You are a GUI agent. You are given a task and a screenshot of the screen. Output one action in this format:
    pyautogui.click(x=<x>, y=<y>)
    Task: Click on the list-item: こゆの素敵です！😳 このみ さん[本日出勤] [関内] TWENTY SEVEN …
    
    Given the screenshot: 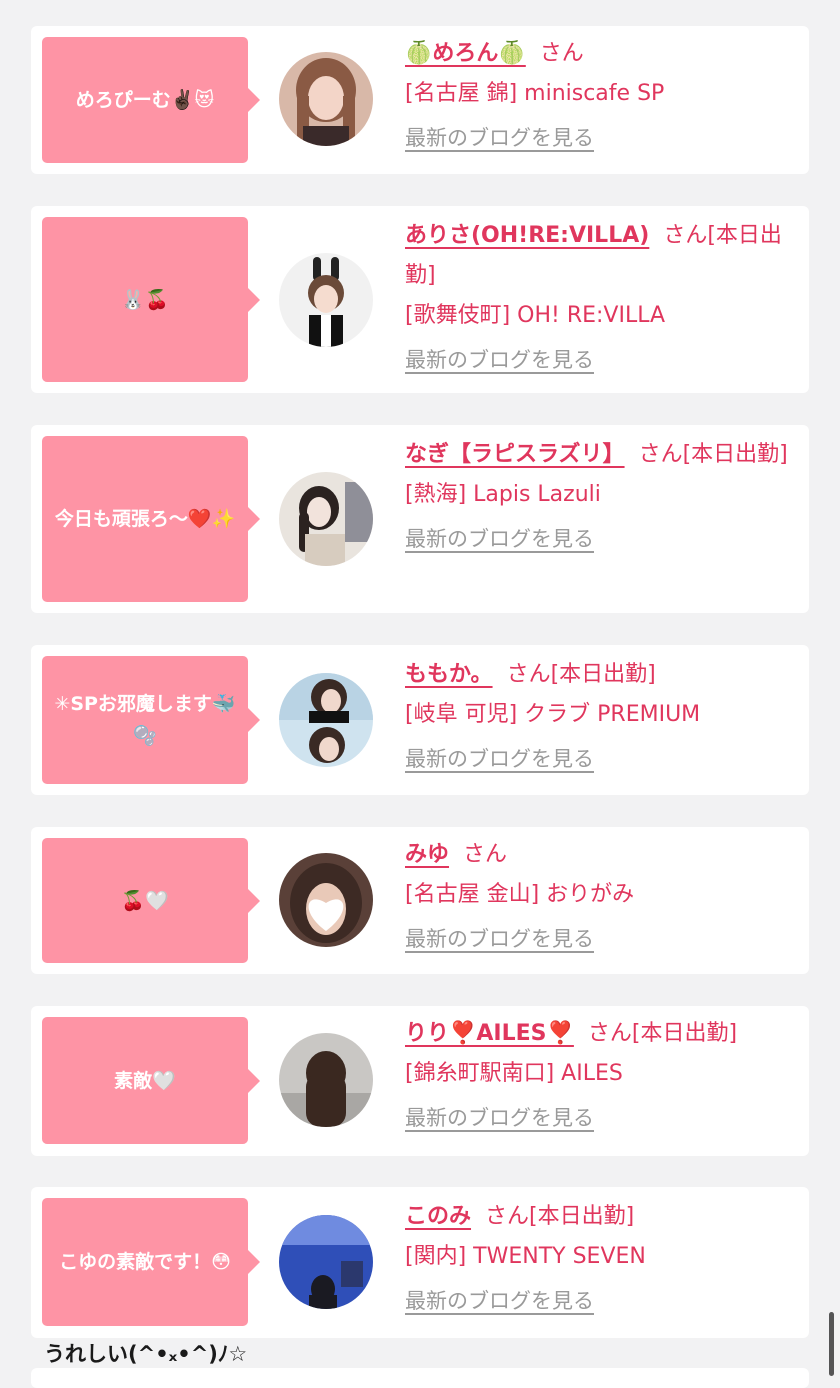 What is the action you would take?
    pyautogui.click(x=420, y=1262)
    